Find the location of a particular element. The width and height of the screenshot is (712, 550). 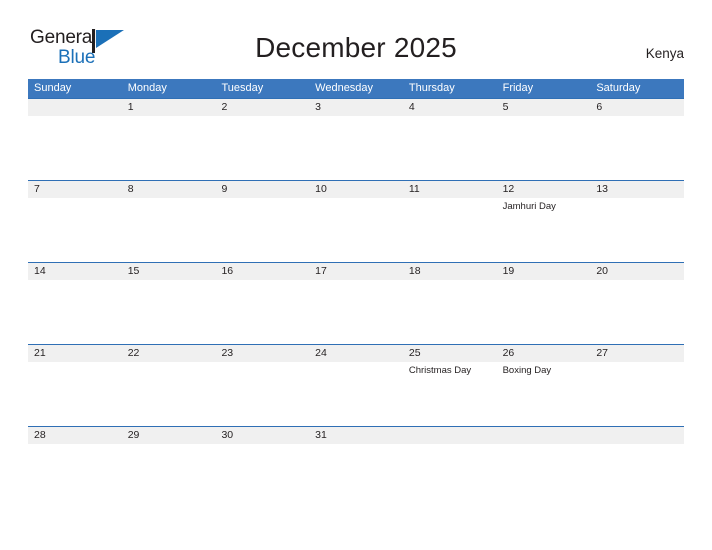

day-cell: 28 is located at coordinates (75, 435).